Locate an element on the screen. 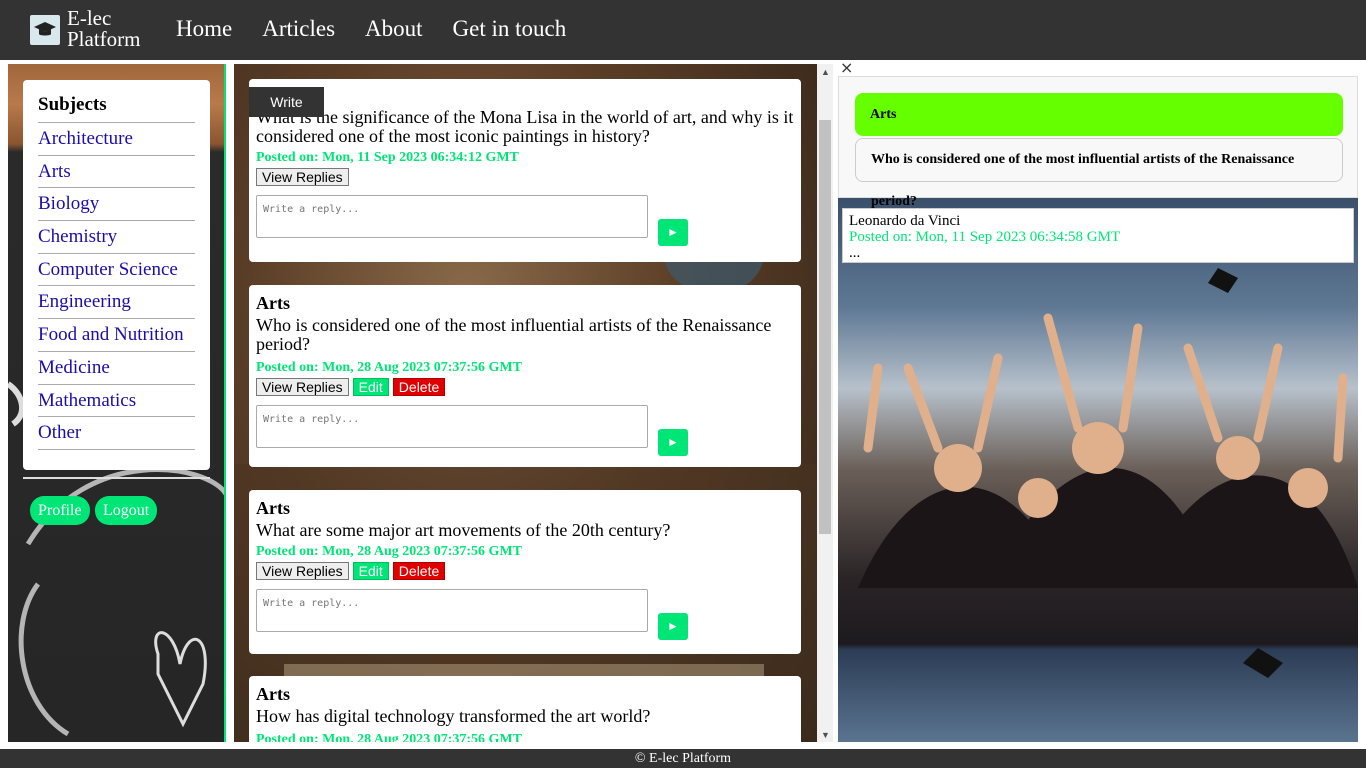  brand-name: E-lec Platform is located at coordinates (104, 29).